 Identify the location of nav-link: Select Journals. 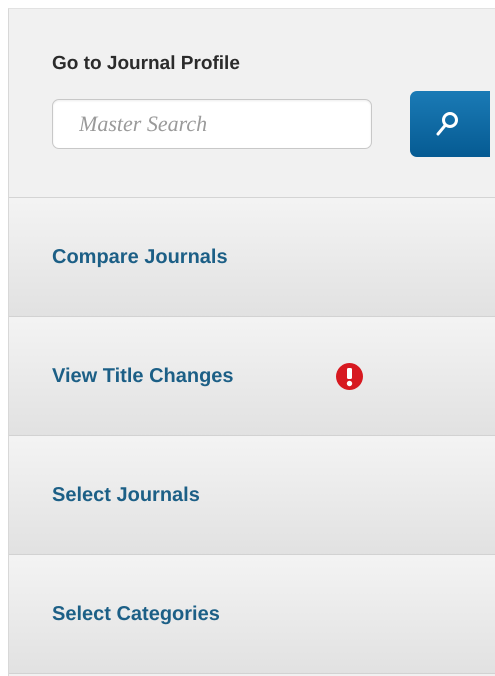
(126, 495).